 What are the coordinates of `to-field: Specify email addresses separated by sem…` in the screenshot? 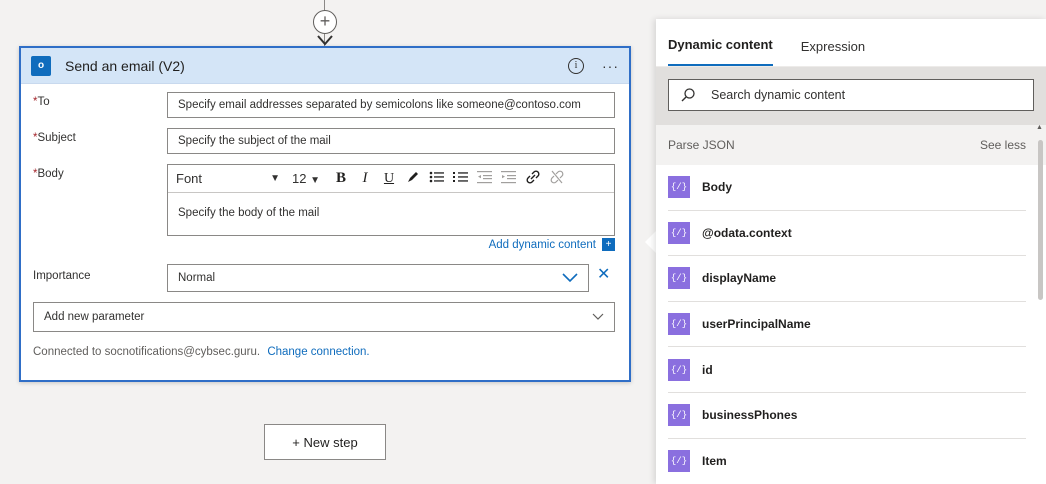 It's located at (391, 105).